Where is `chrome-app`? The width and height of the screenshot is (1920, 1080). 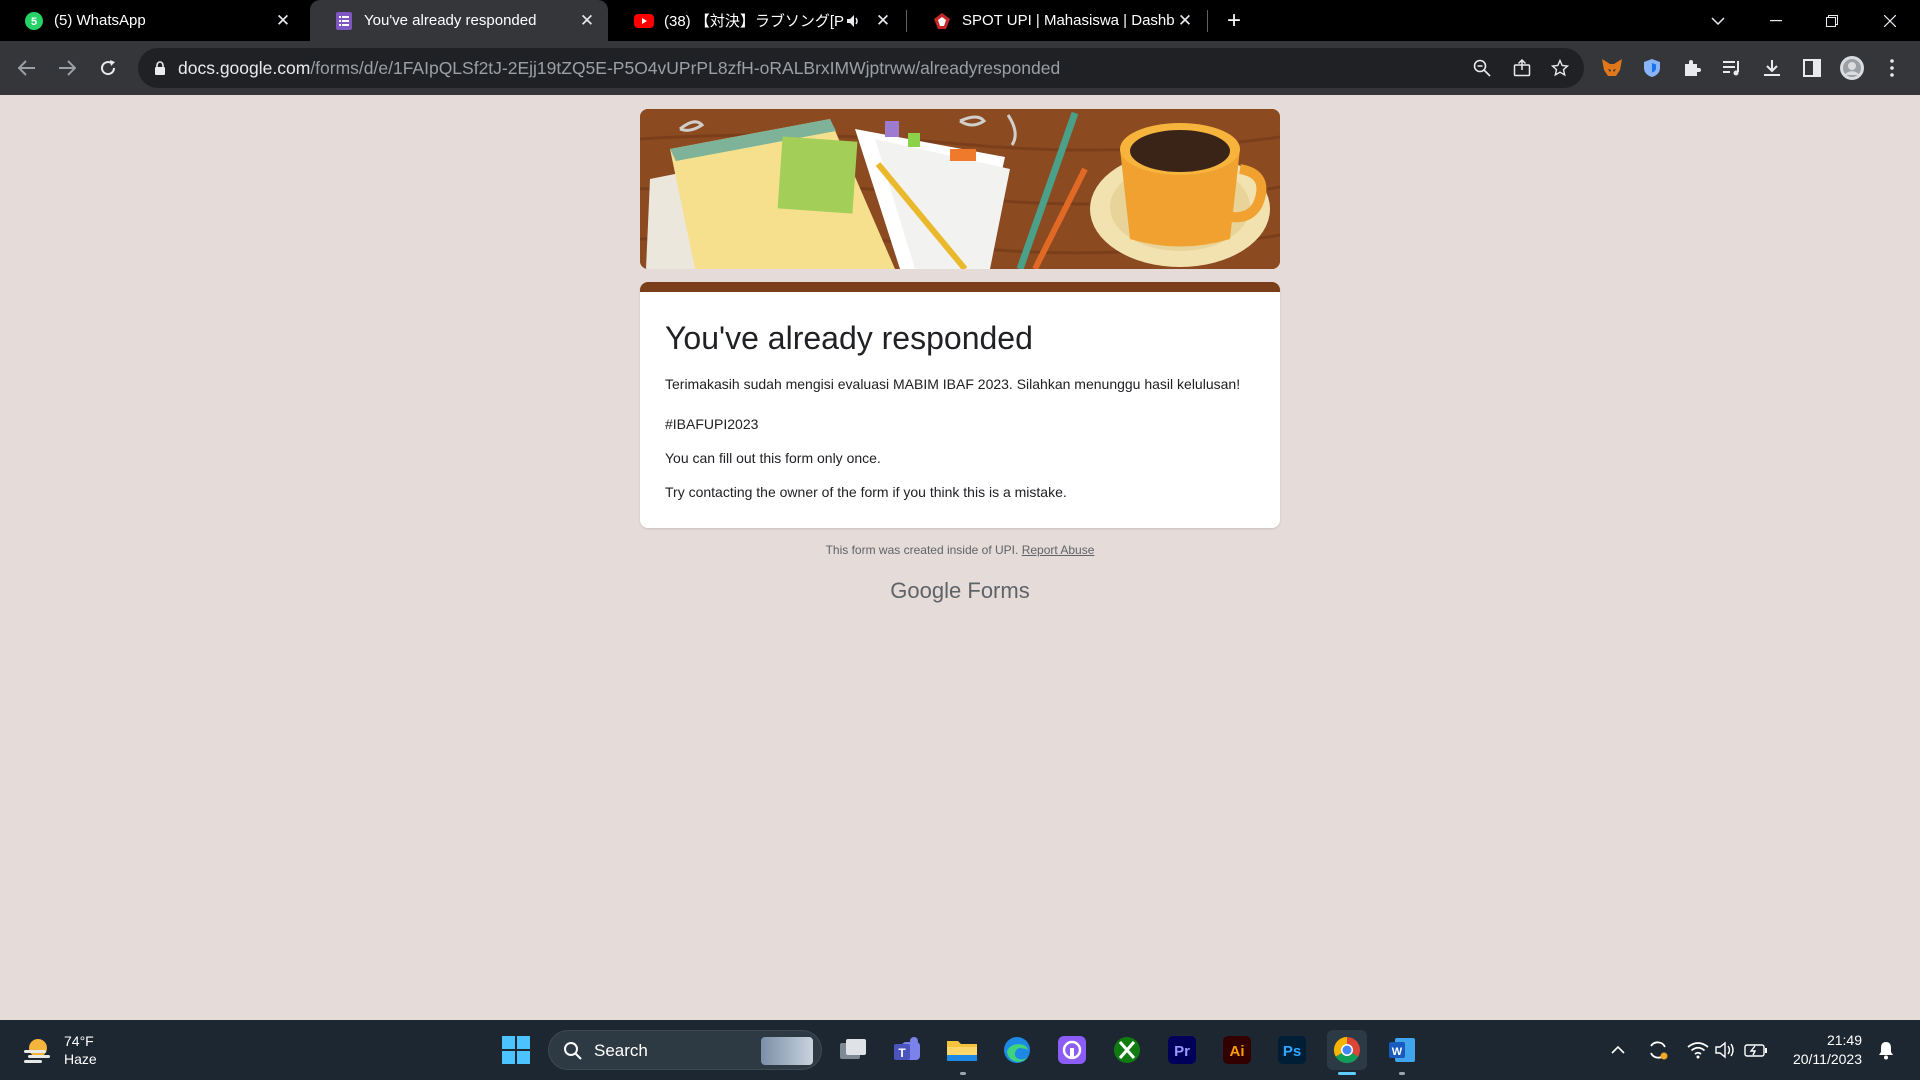 chrome-app is located at coordinates (1347, 1050).